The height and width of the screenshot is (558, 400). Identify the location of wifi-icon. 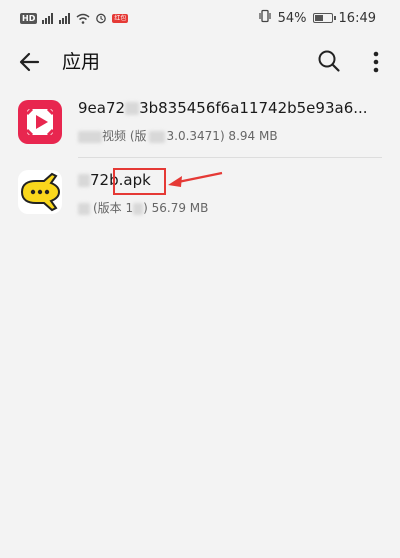
(83, 18).